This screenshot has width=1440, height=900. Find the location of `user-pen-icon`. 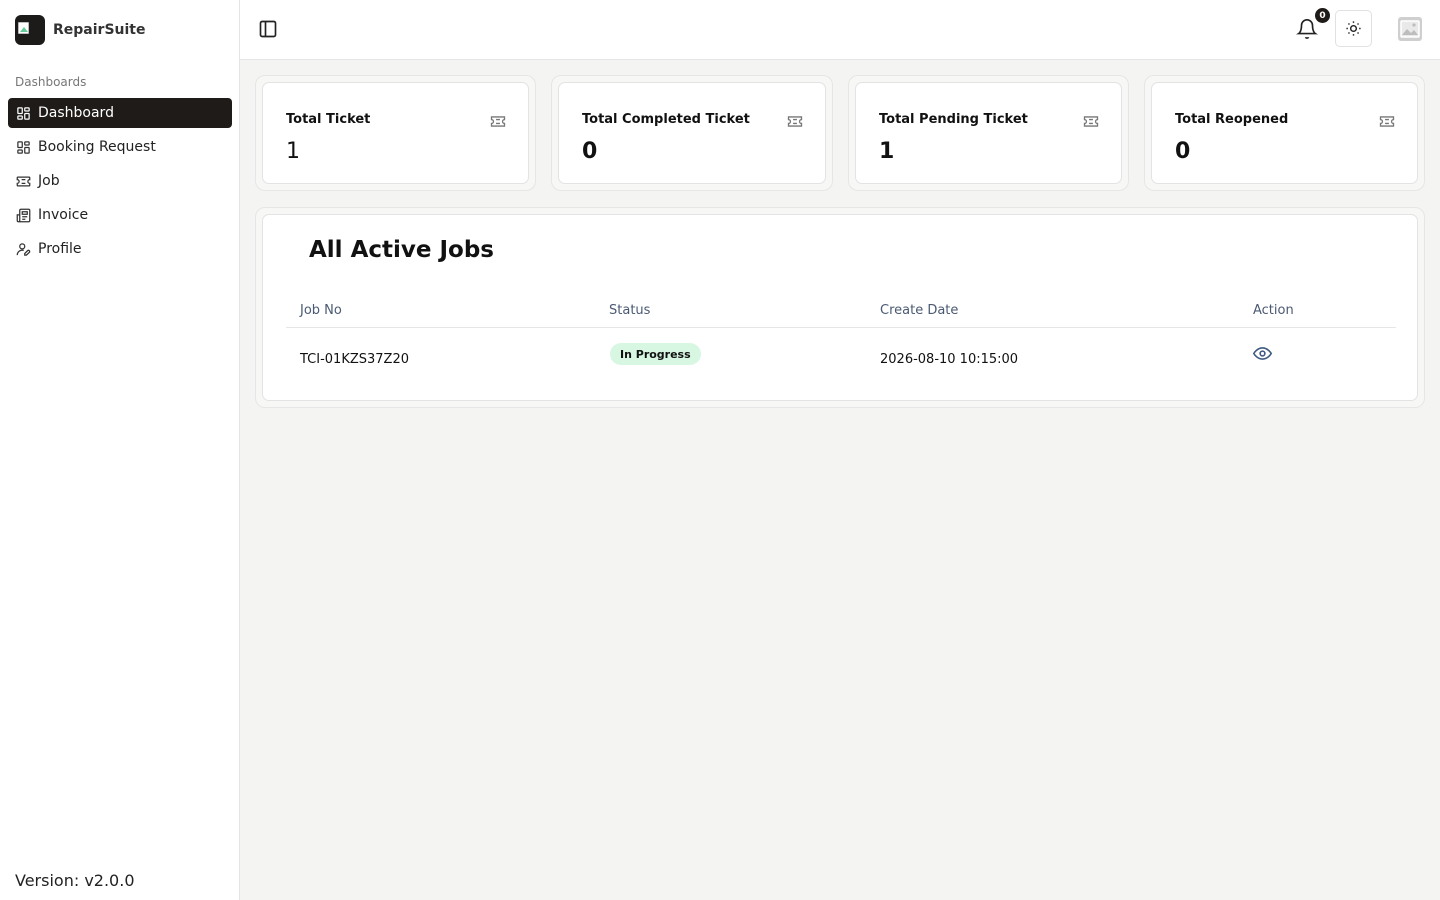

user-pen-icon is located at coordinates (23, 249).